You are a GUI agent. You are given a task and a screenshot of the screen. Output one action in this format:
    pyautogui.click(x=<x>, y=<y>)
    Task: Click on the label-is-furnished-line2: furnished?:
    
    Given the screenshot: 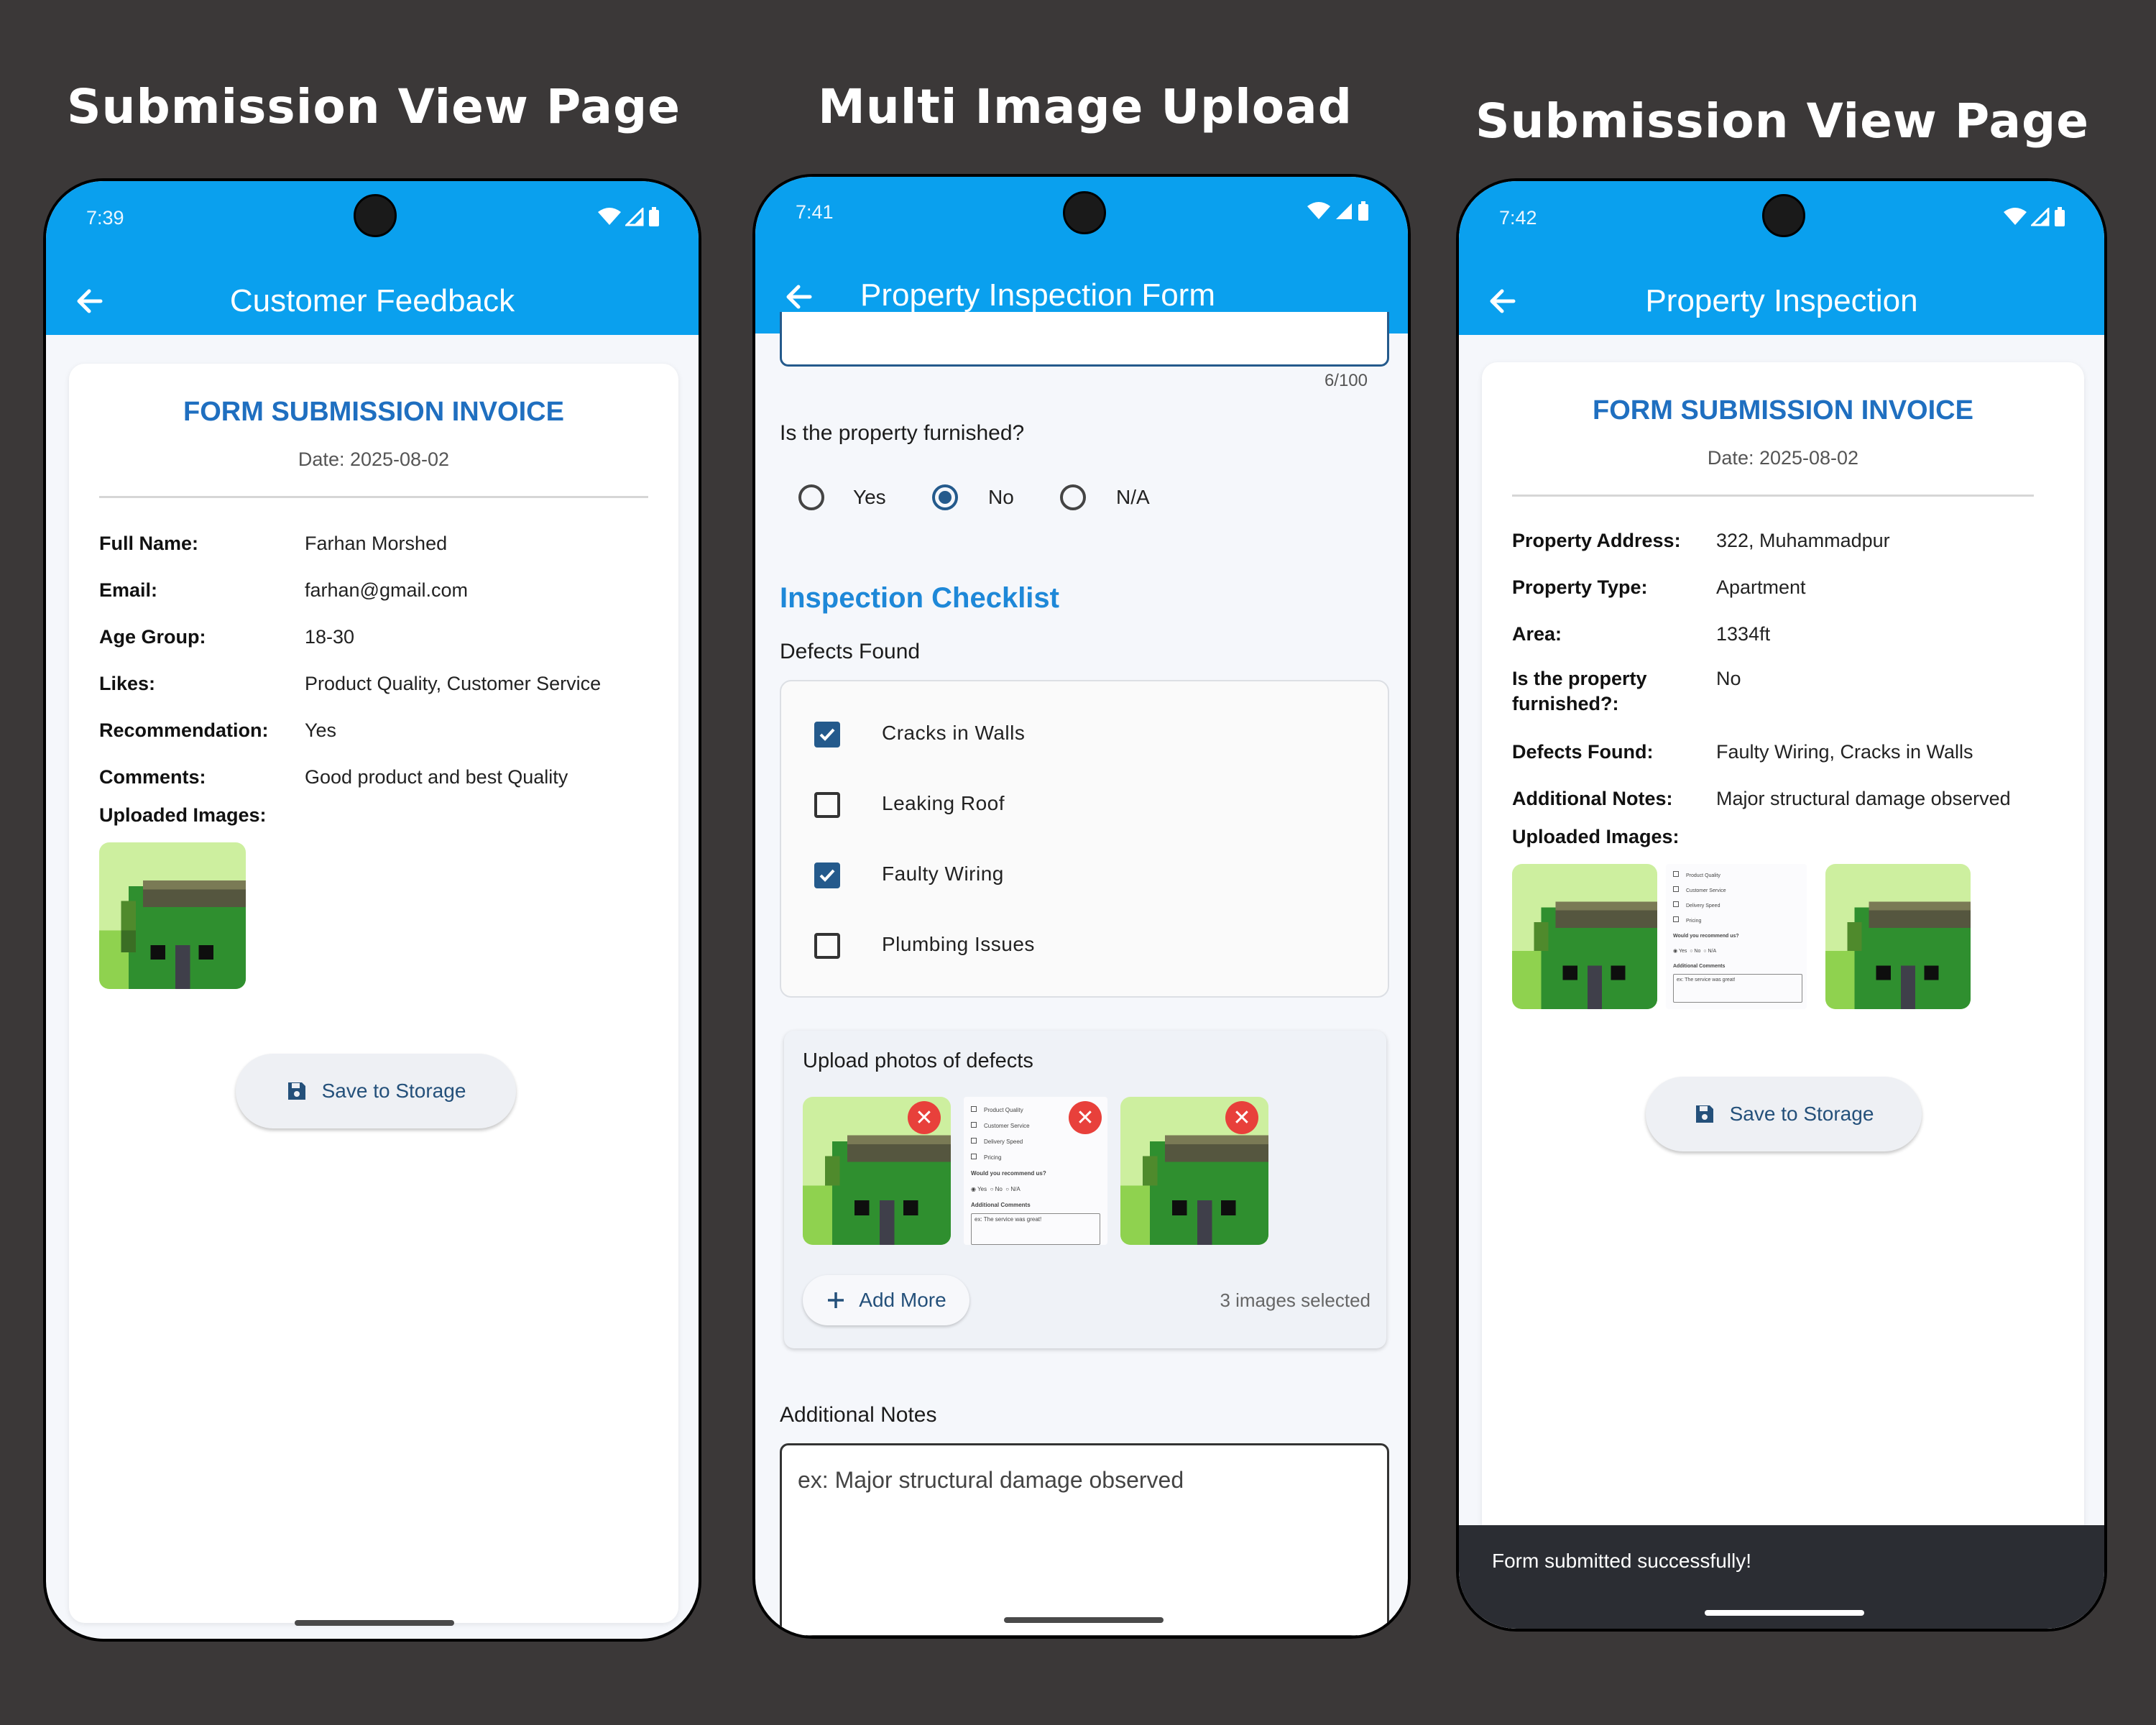 What is the action you would take?
    pyautogui.click(x=1565, y=703)
    